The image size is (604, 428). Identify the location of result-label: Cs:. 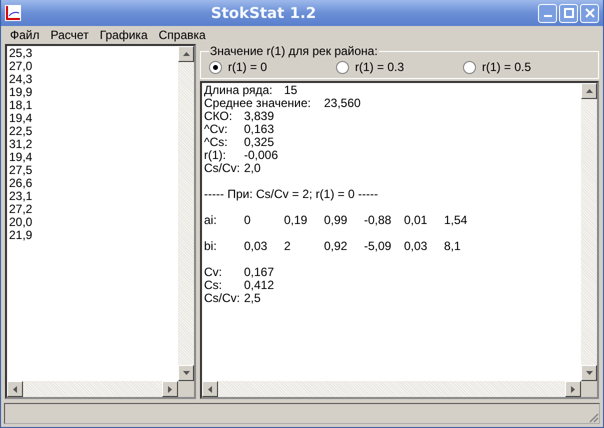
(213, 285).